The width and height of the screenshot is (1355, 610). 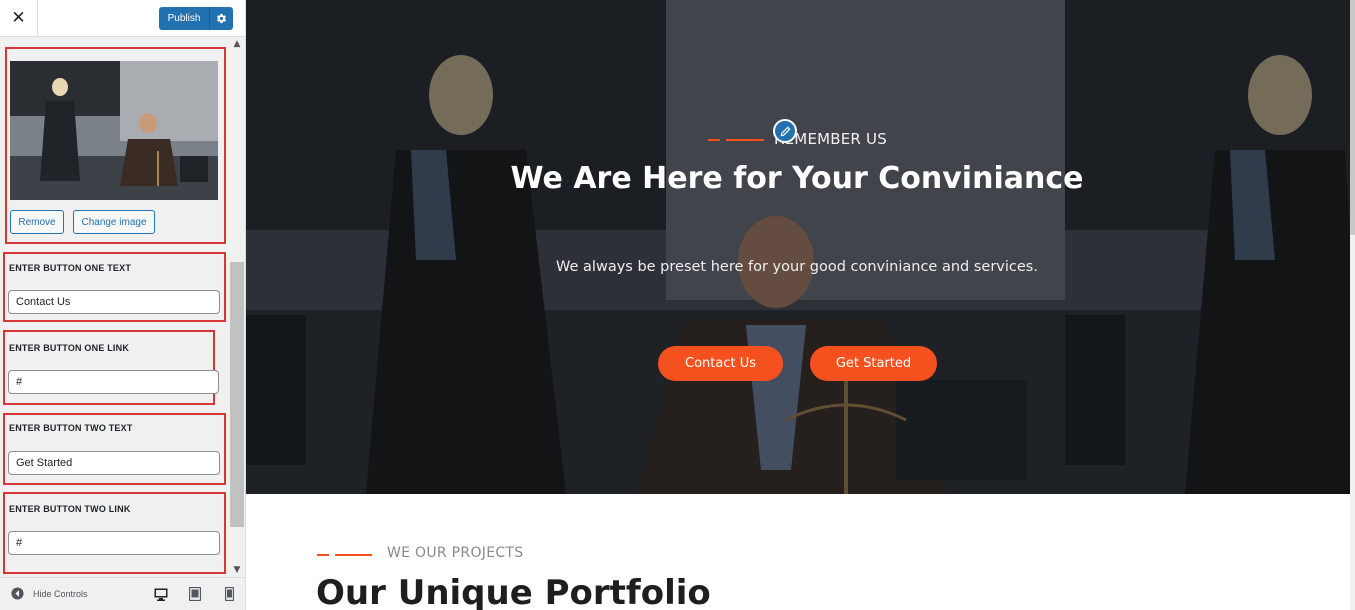 I want to click on hero-title: We Are Here for Your Conviniance, so click(x=797, y=178).